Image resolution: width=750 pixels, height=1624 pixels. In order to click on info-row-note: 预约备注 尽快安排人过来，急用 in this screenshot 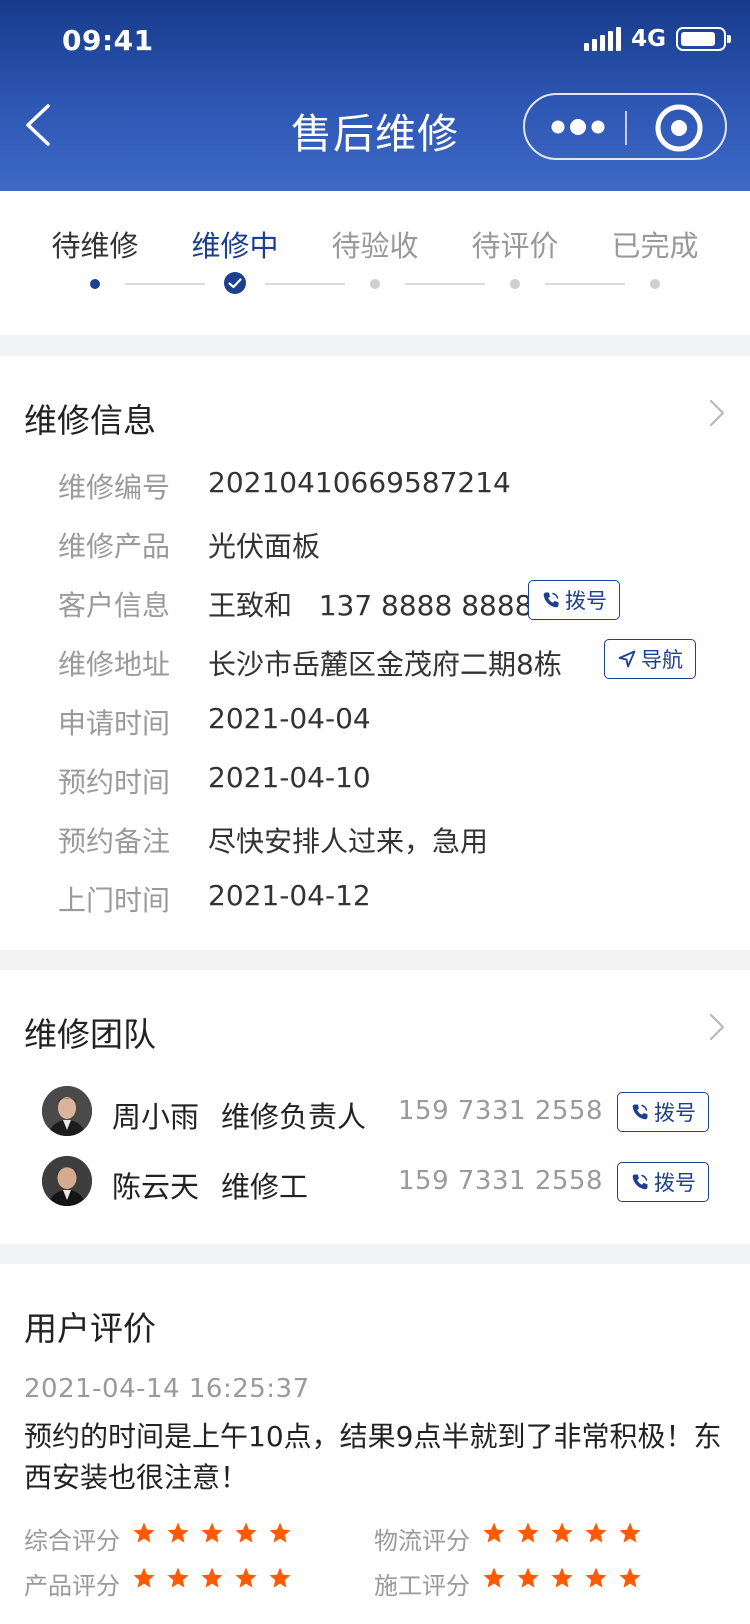, I will do `click(375, 840)`.